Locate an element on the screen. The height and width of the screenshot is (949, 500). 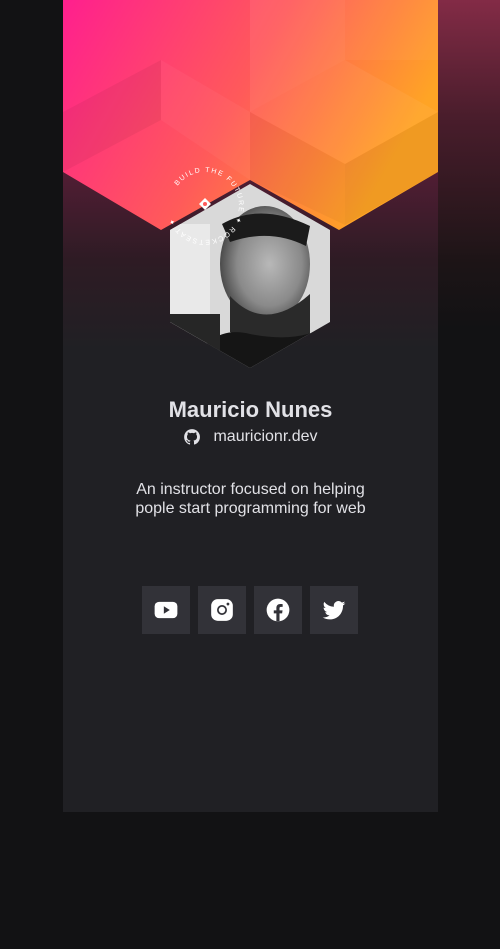
github-icon is located at coordinates (192, 437).